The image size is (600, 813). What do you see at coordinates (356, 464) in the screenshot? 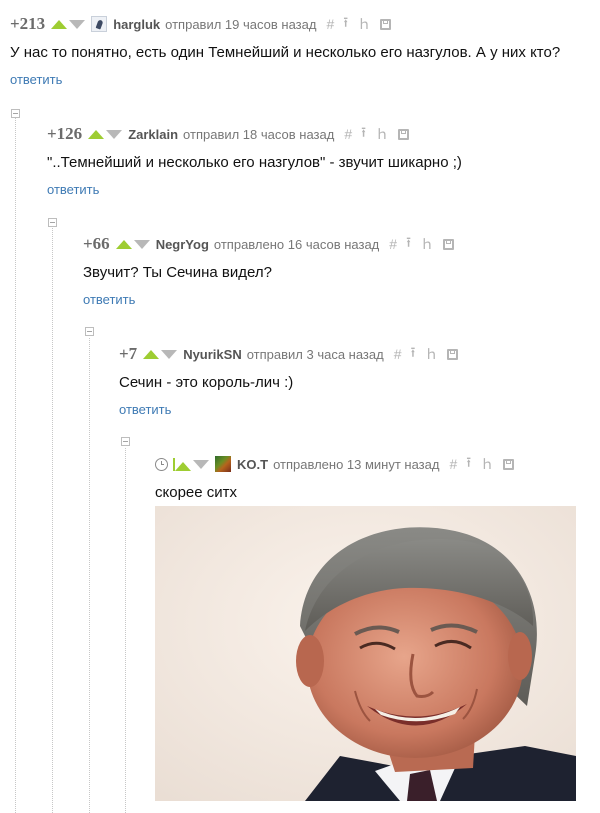
I see `comment-timestamp: отправлено 13 минут назад` at bounding box center [356, 464].